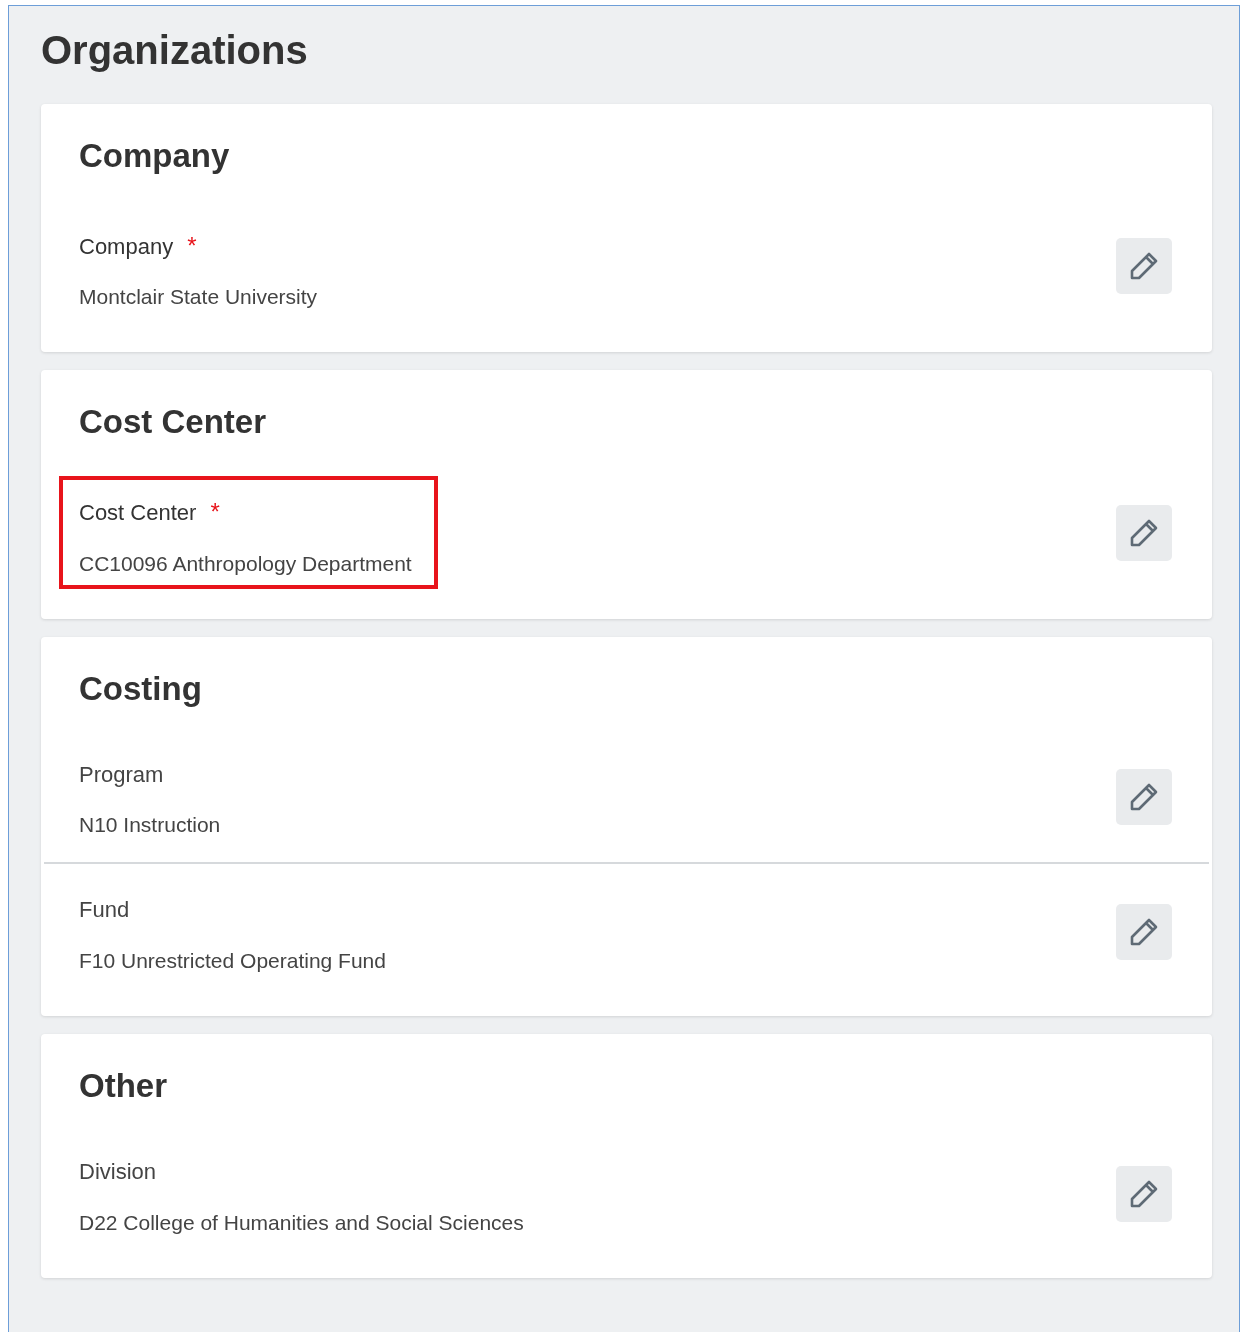  I want to click on page-title: Organizations, so click(175, 50).